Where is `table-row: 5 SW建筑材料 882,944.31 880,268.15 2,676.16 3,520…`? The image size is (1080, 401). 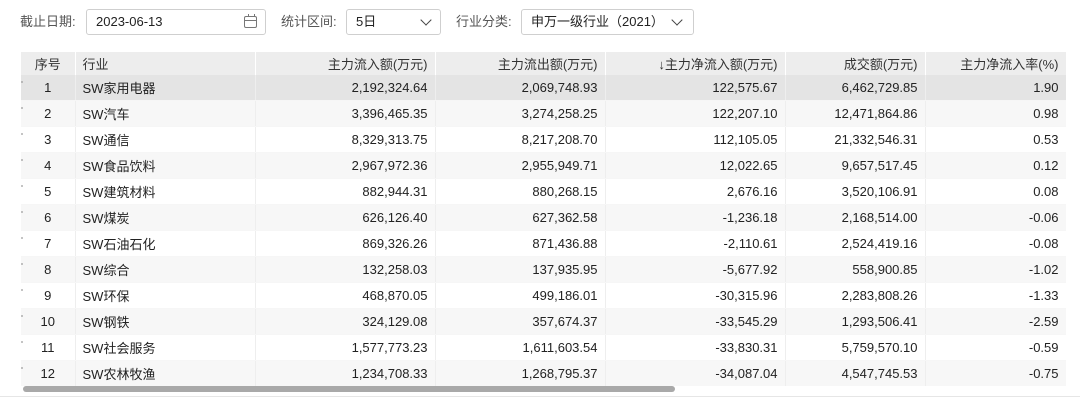
table-row: 5 SW建筑材料 882,944.31 880,268.15 2,676.16 3,520… is located at coordinates (543, 191).